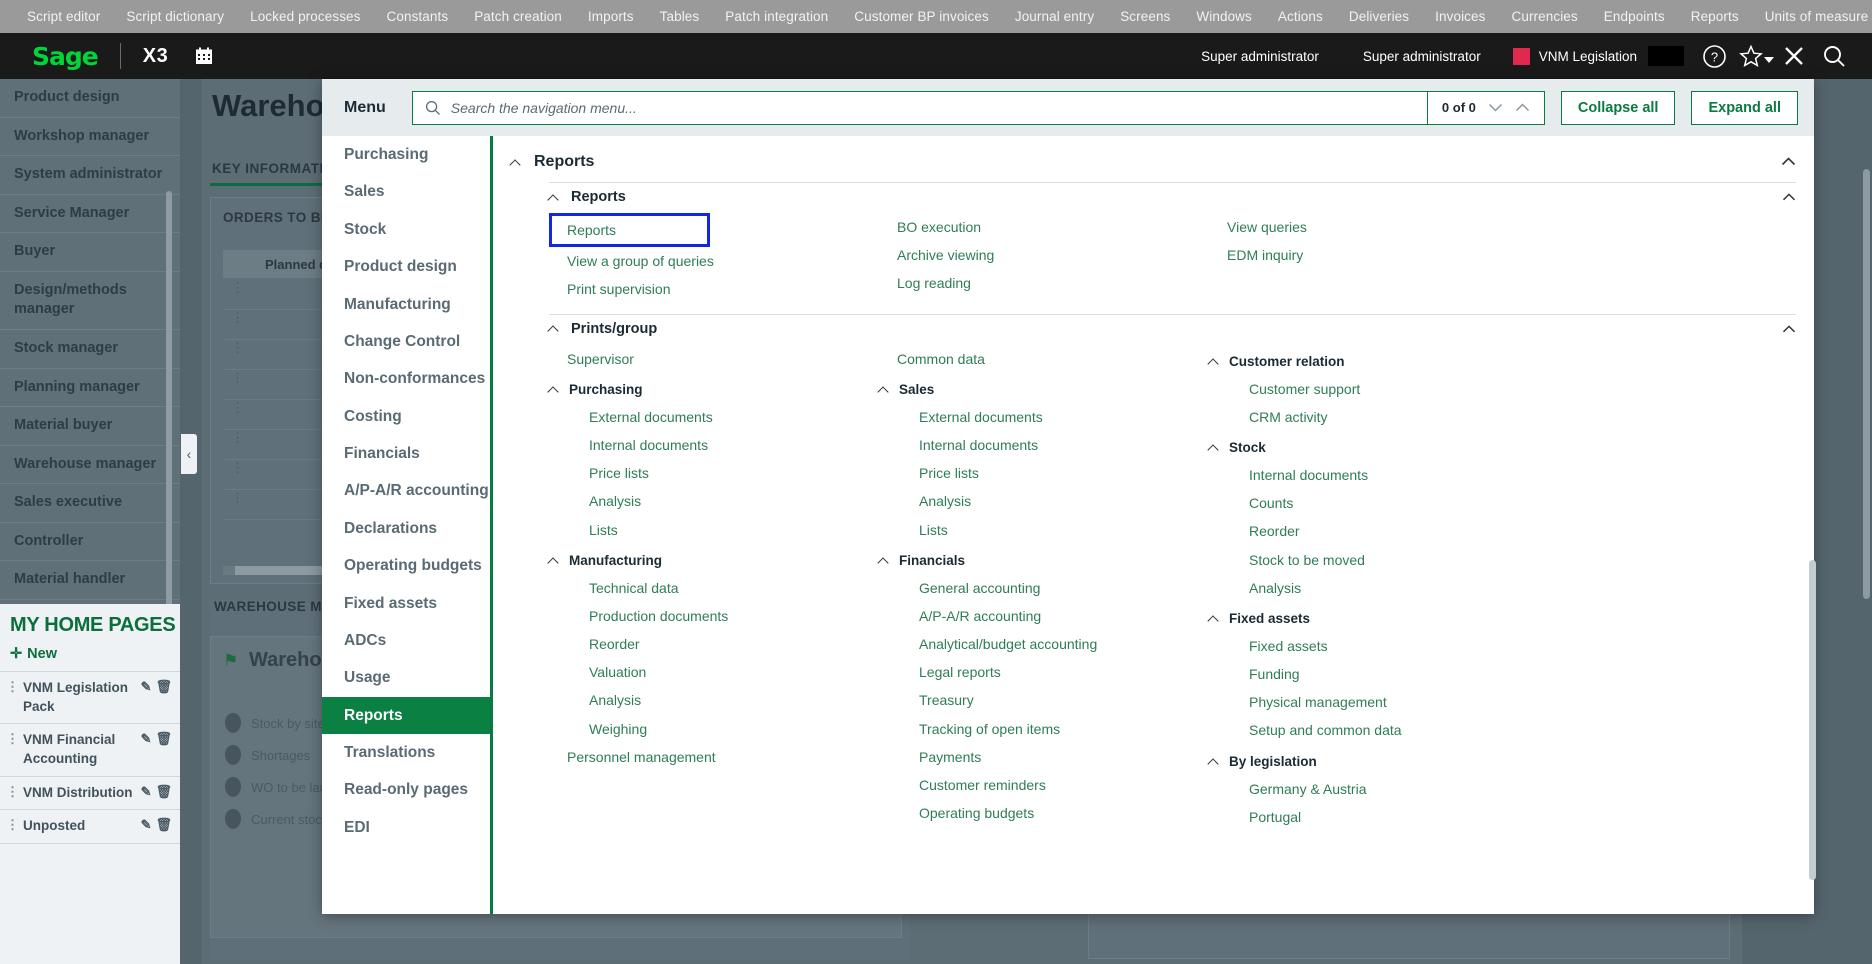 The image size is (1872, 964). What do you see at coordinates (1374, 702) in the screenshot?
I see `menu-link: Physical management` at bounding box center [1374, 702].